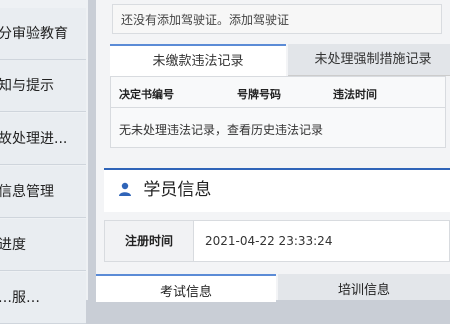 The height and width of the screenshot is (324, 450). I want to click on column-header: 决定书编号, so click(146, 94).